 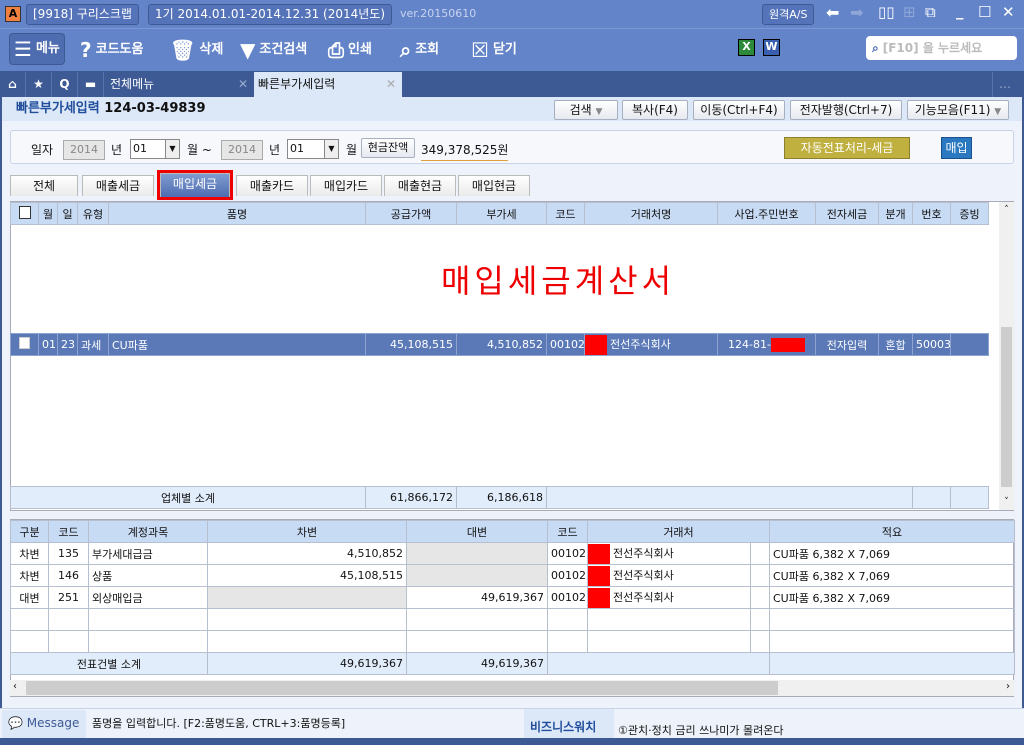 What do you see at coordinates (856, 12) in the screenshot?
I see `forward-arrow-icon: ➡` at bounding box center [856, 12].